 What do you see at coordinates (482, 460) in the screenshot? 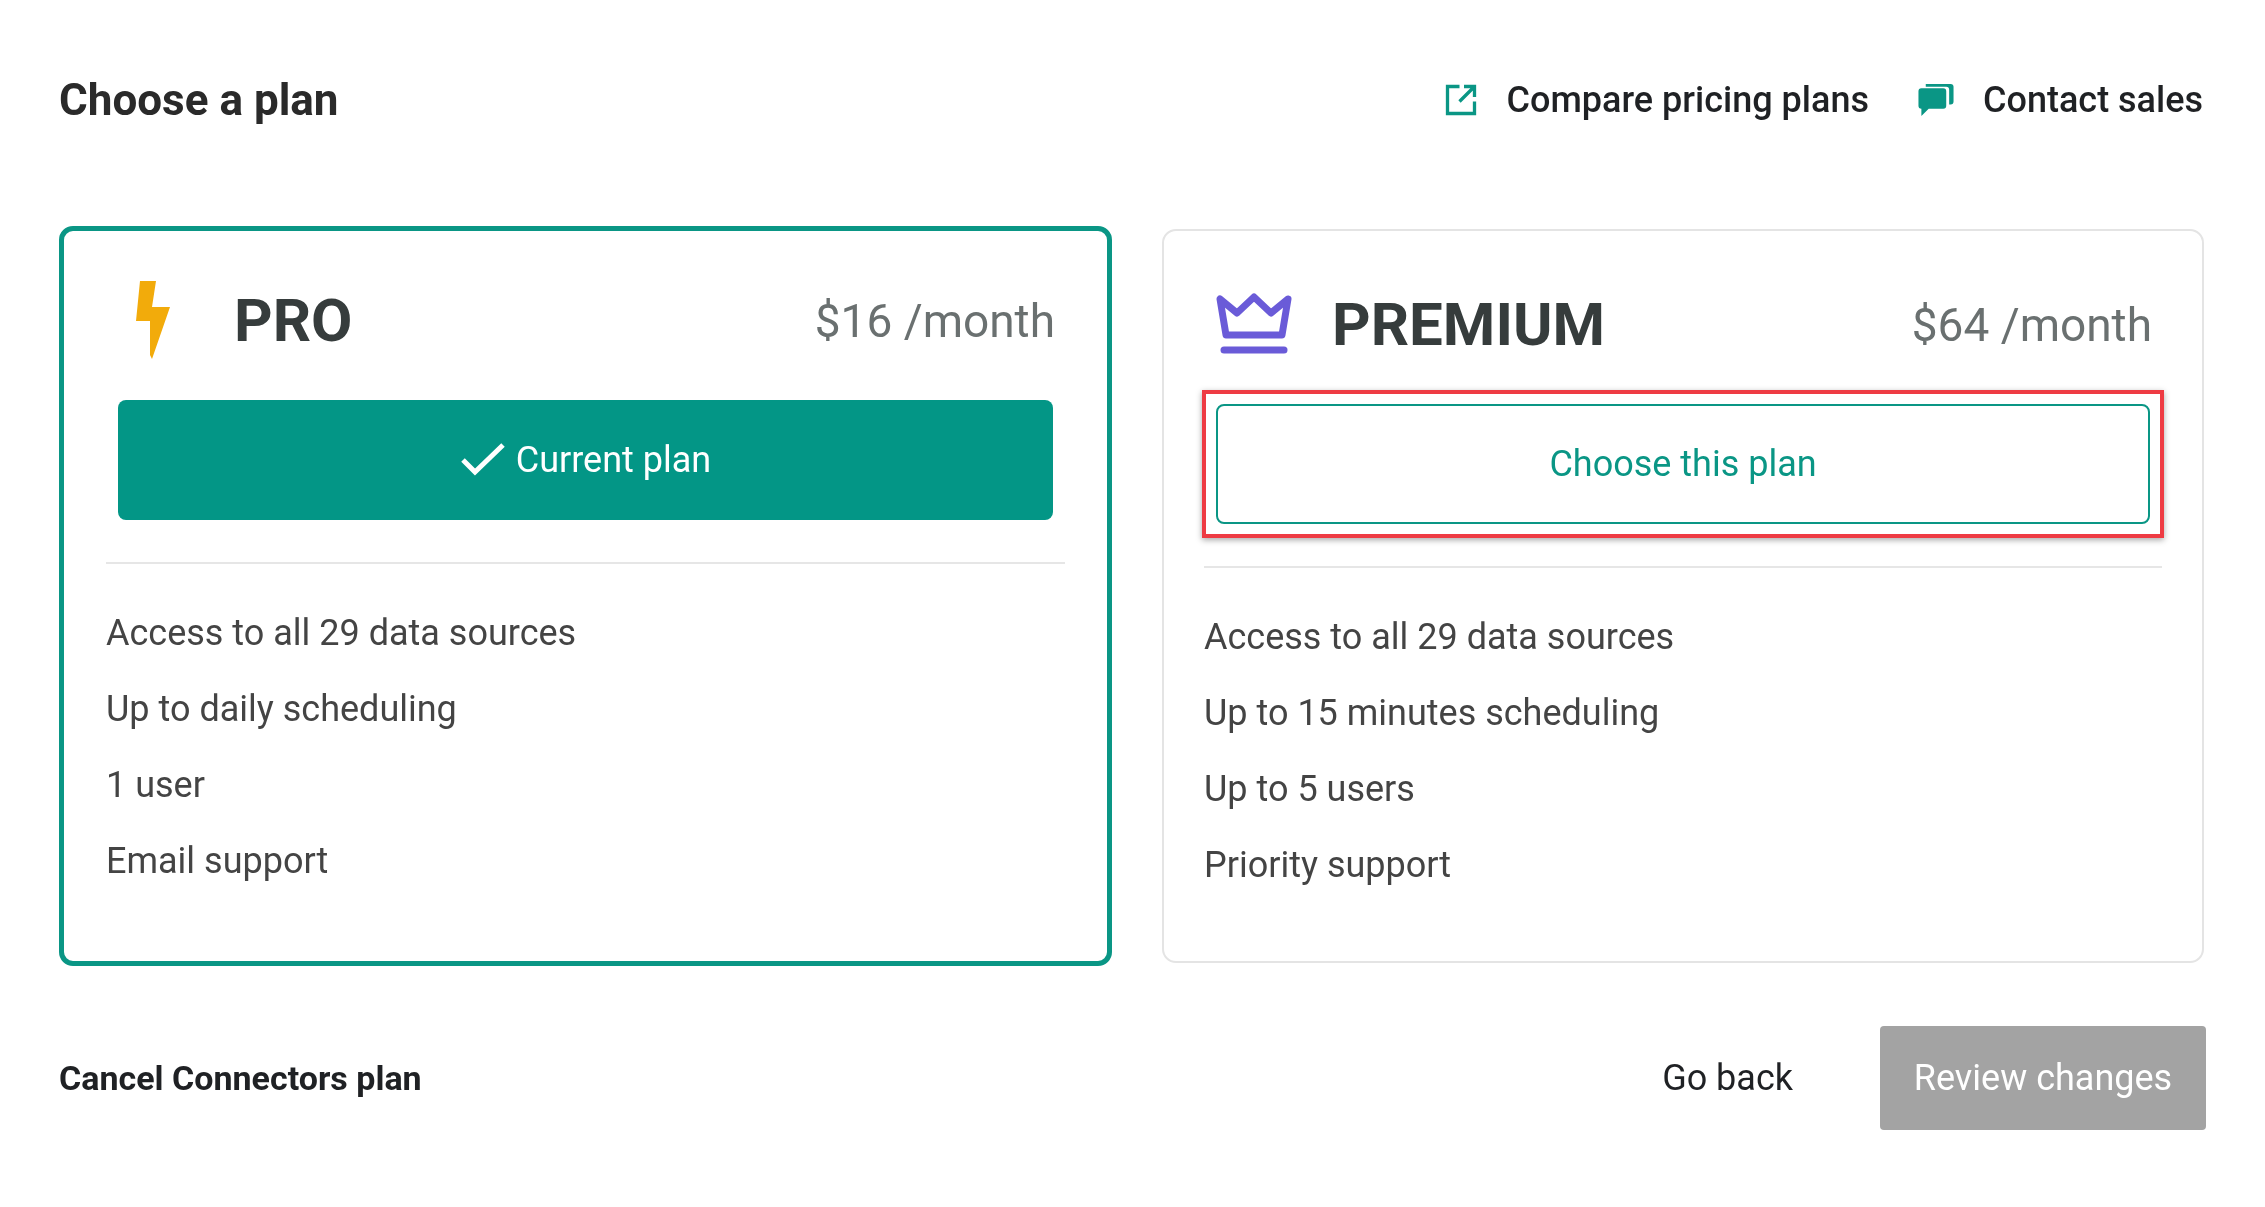
I see `checkmark-icon` at bounding box center [482, 460].